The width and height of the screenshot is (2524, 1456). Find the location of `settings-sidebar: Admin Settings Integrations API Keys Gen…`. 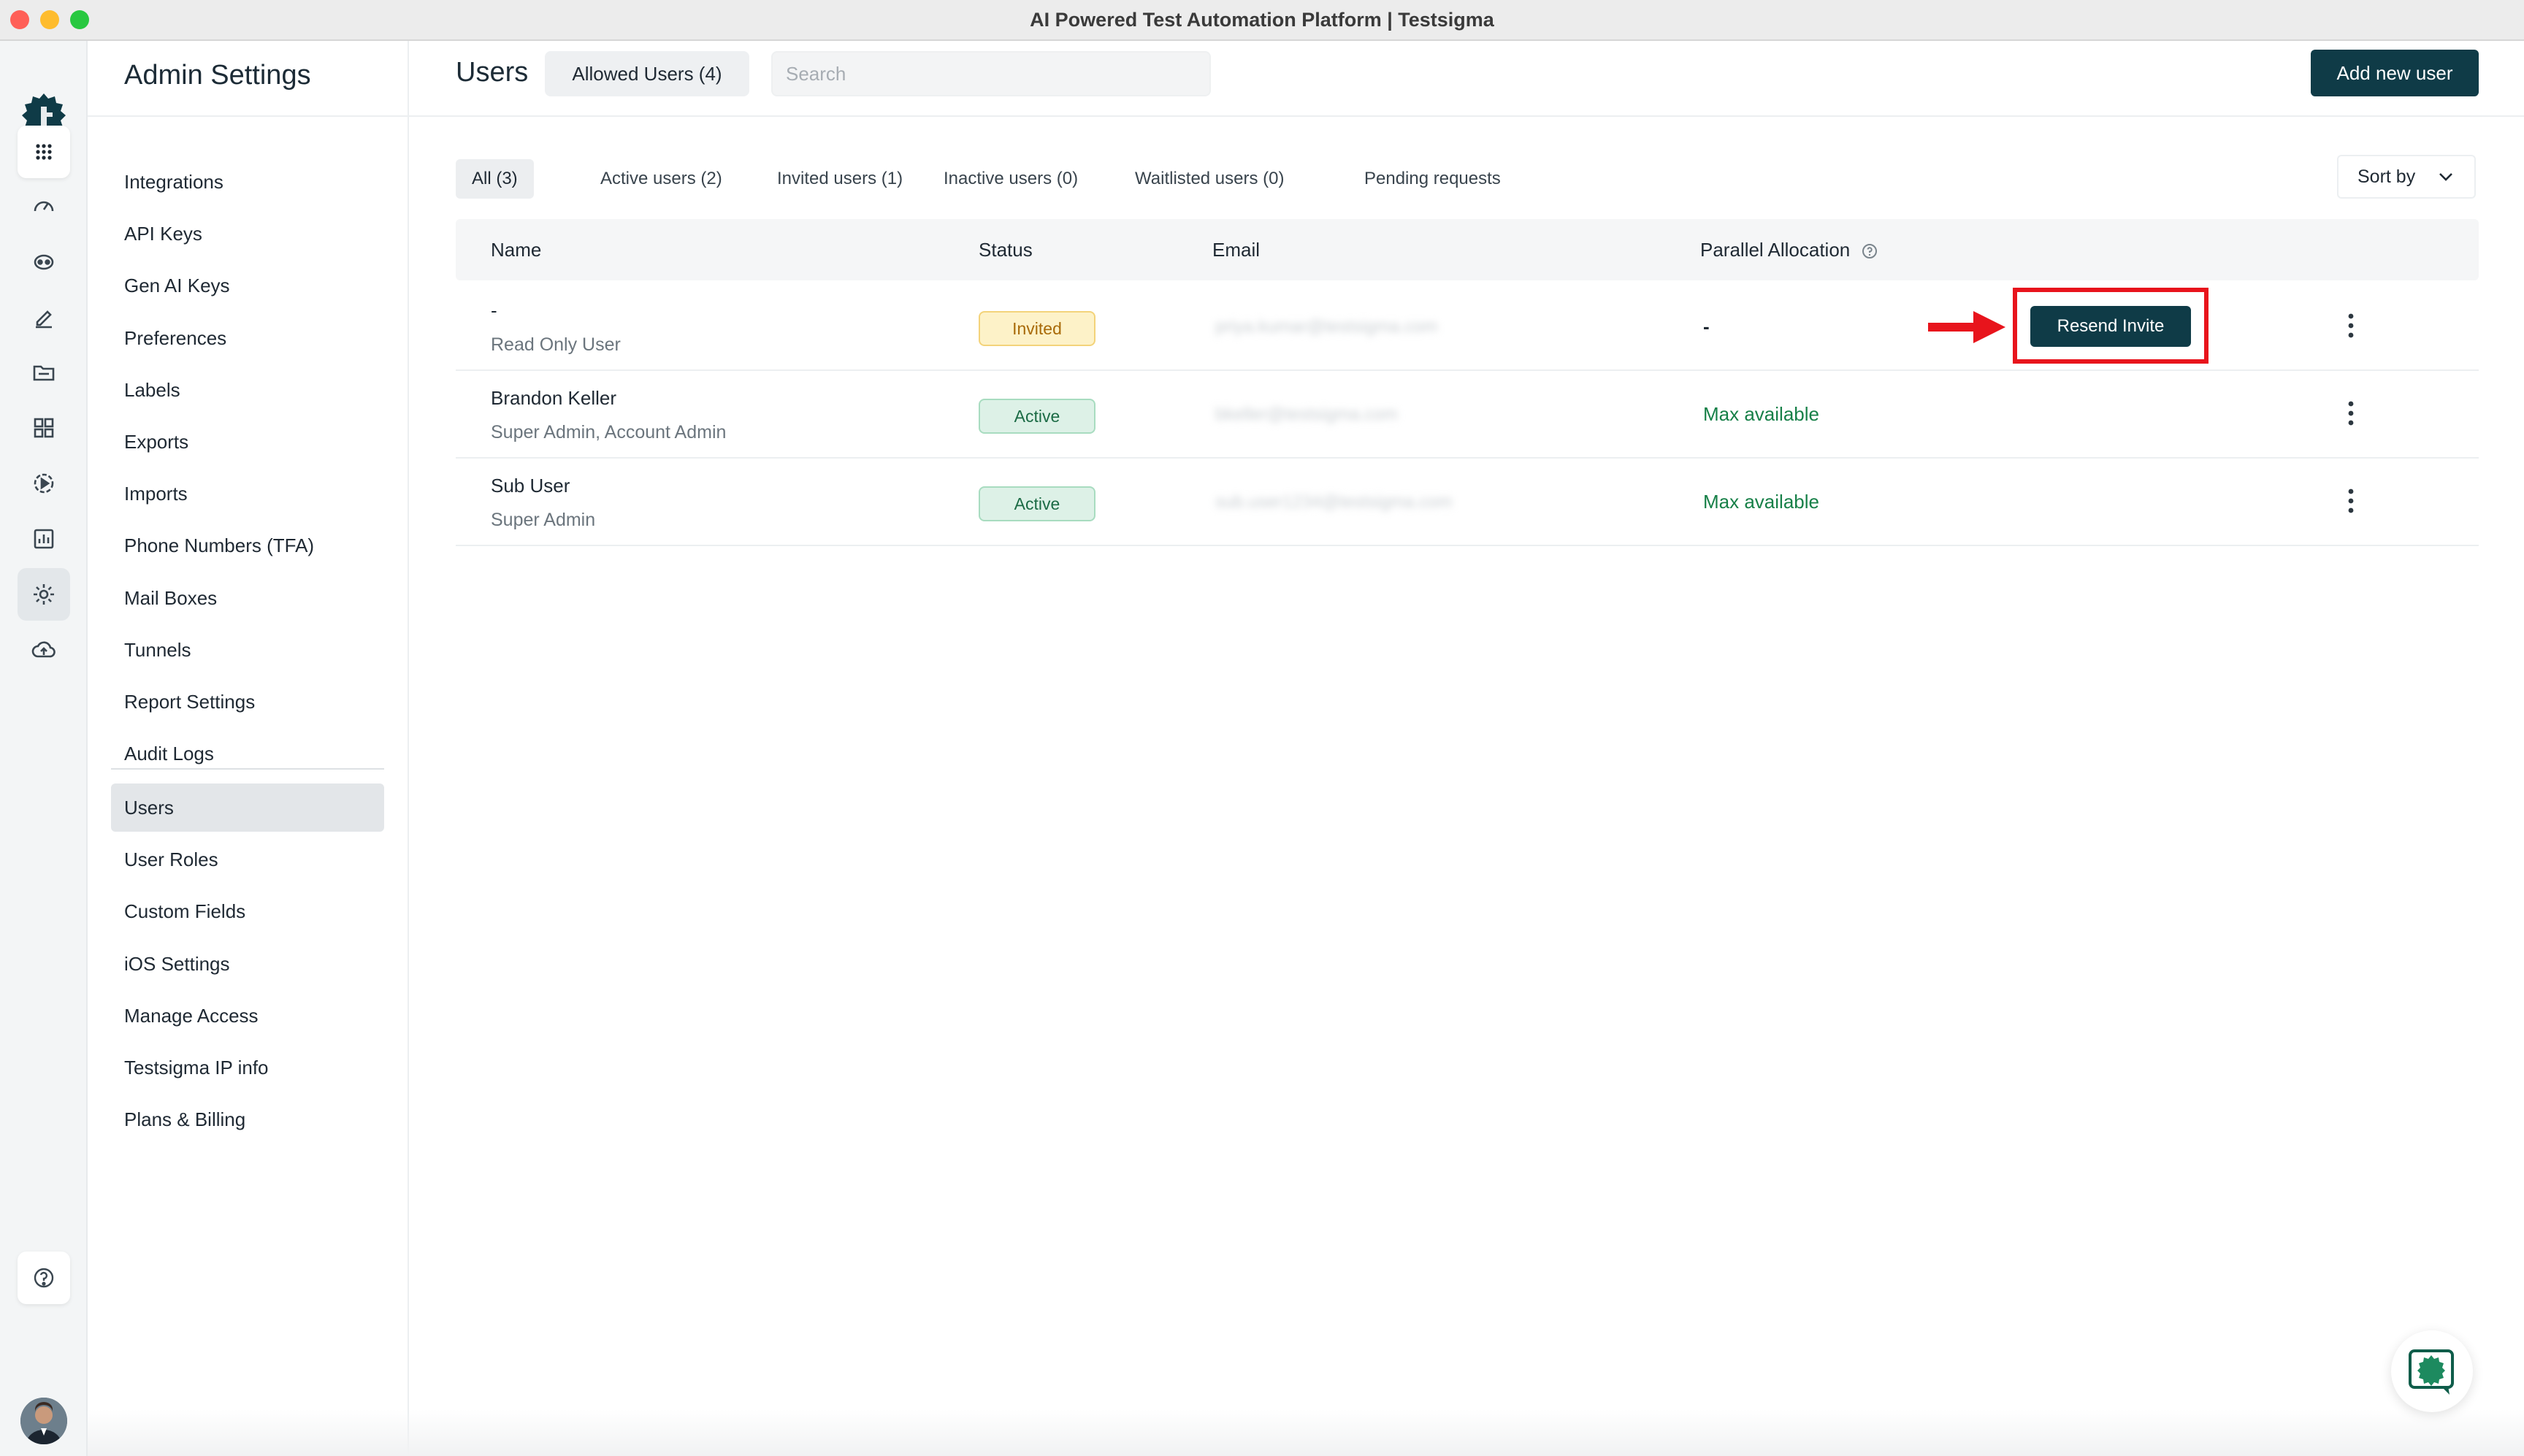

settings-sidebar: Admin Settings Integrations API Keys Gen… is located at coordinates (248, 748).